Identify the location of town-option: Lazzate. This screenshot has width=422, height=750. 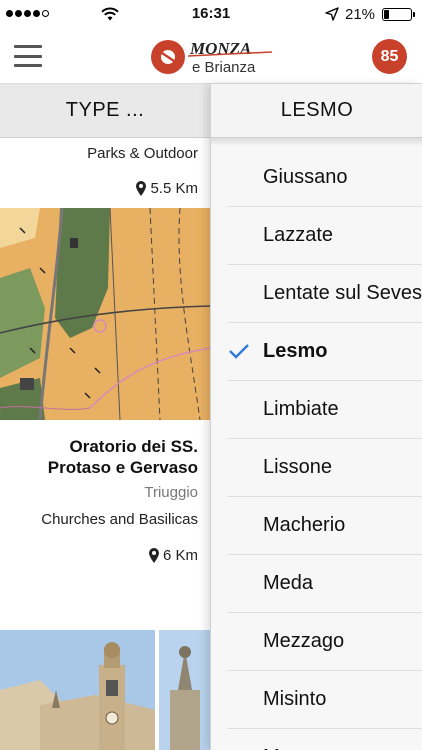
(324, 236).